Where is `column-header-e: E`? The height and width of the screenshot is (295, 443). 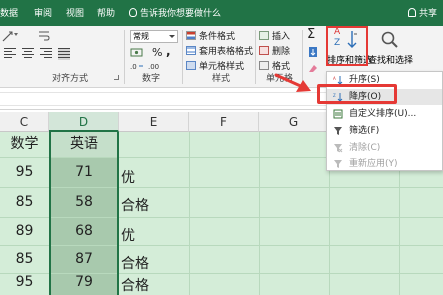 column-header-e: E is located at coordinates (154, 122).